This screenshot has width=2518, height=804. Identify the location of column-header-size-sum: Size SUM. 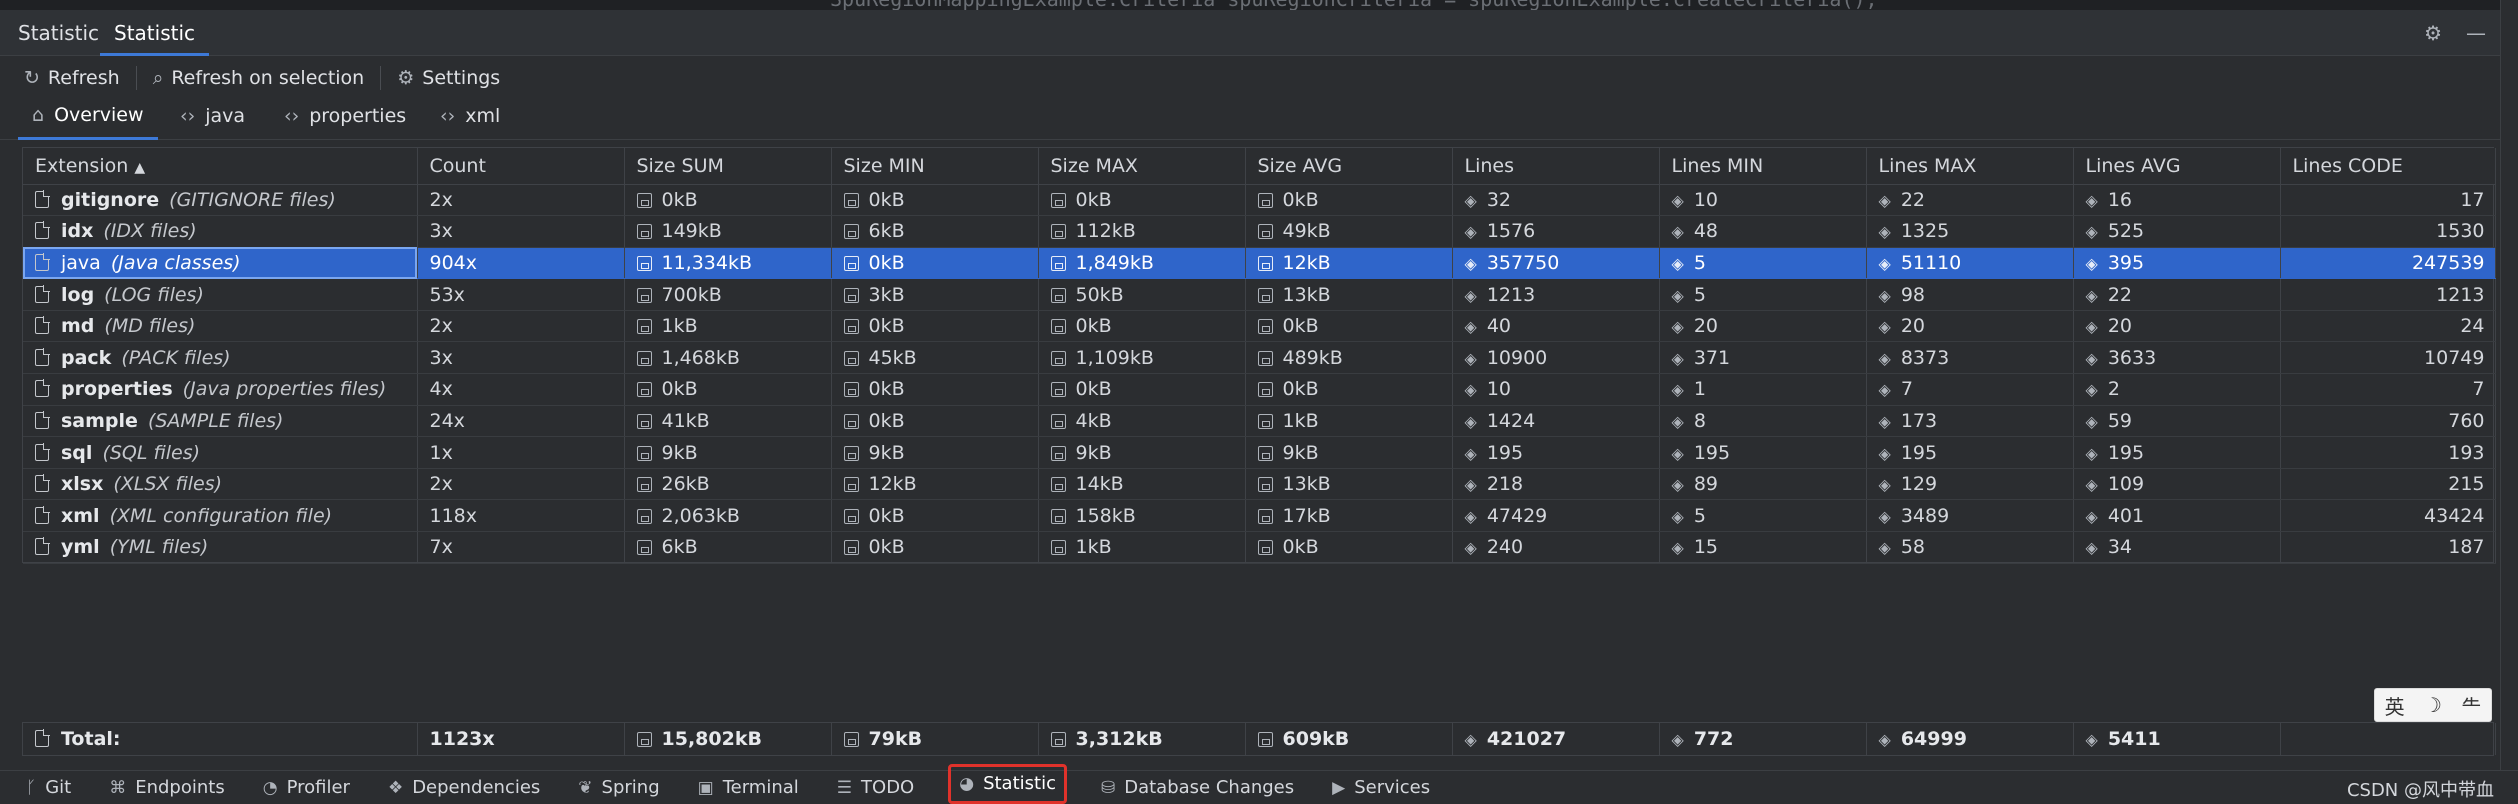
(728, 166).